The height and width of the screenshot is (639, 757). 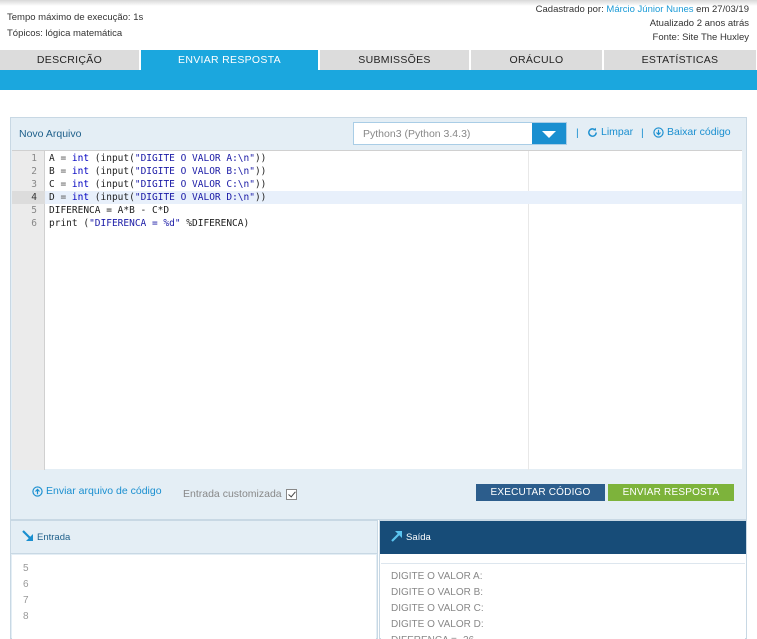 What do you see at coordinates (27, 535) in the screenshot?
I see `arrow-down-right-icon` at bounding box center [27, 535].